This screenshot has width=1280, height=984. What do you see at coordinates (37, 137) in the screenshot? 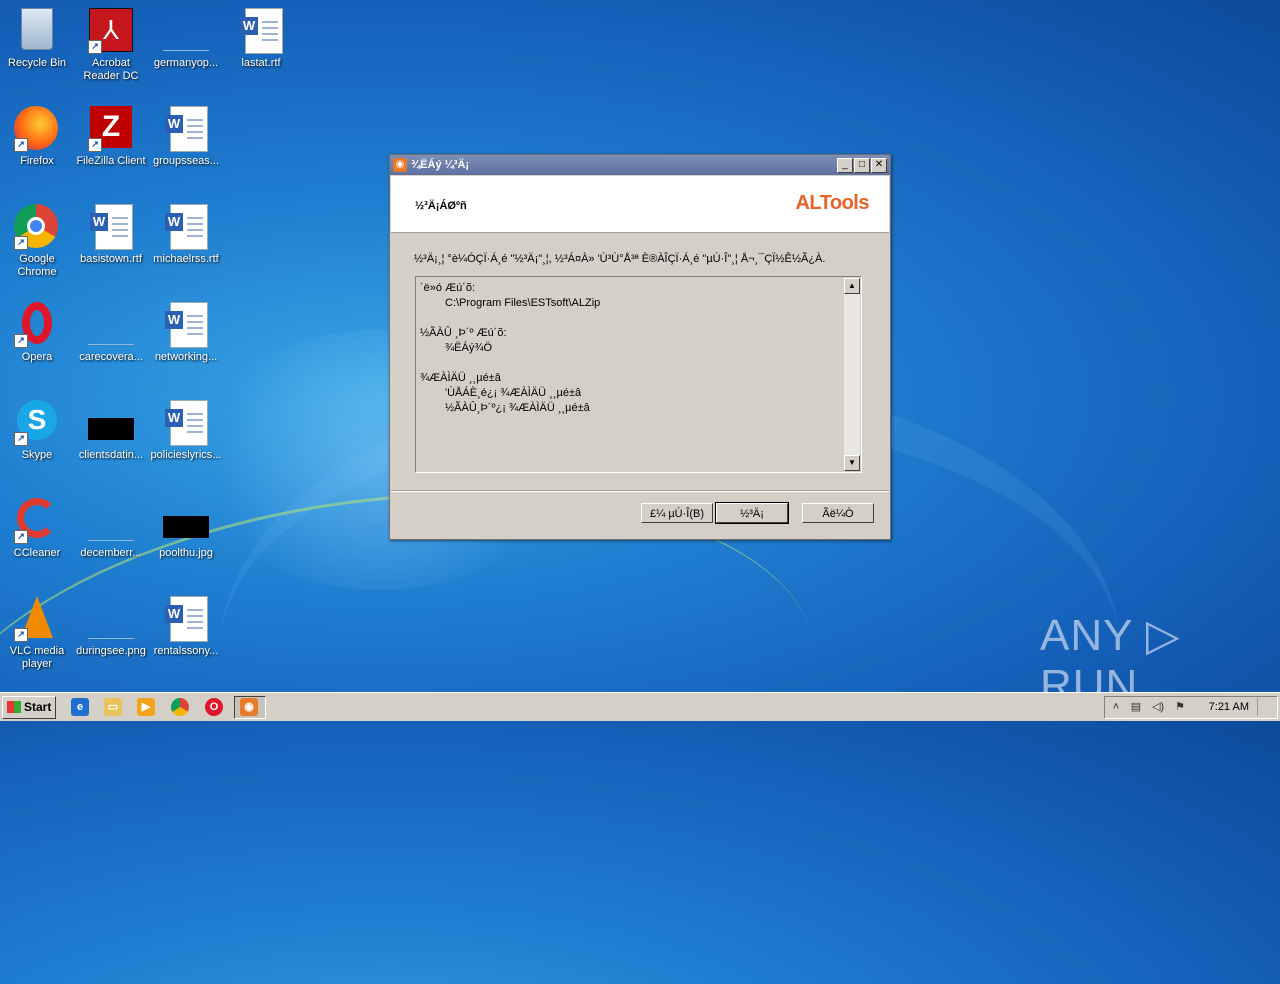
I see `desktop-icon-firefox: ↗ Firefox` at bounding box center [37, 137].